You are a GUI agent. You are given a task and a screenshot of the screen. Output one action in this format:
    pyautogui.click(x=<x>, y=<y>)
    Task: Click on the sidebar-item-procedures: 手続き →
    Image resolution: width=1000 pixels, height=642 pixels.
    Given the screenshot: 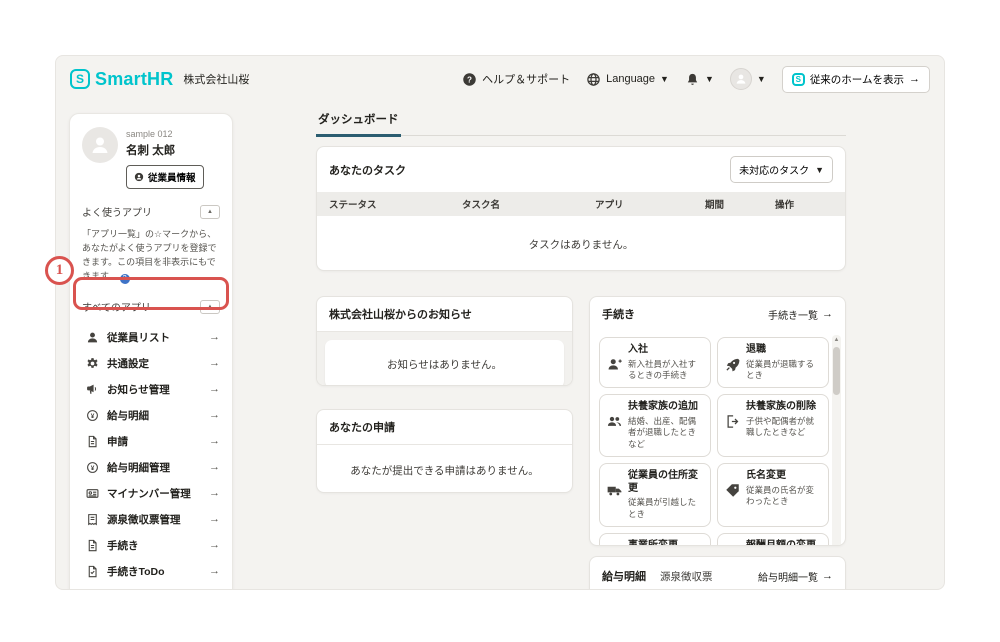 What is the action you would take?
    pyautogui.click(x=151, y=545)
    